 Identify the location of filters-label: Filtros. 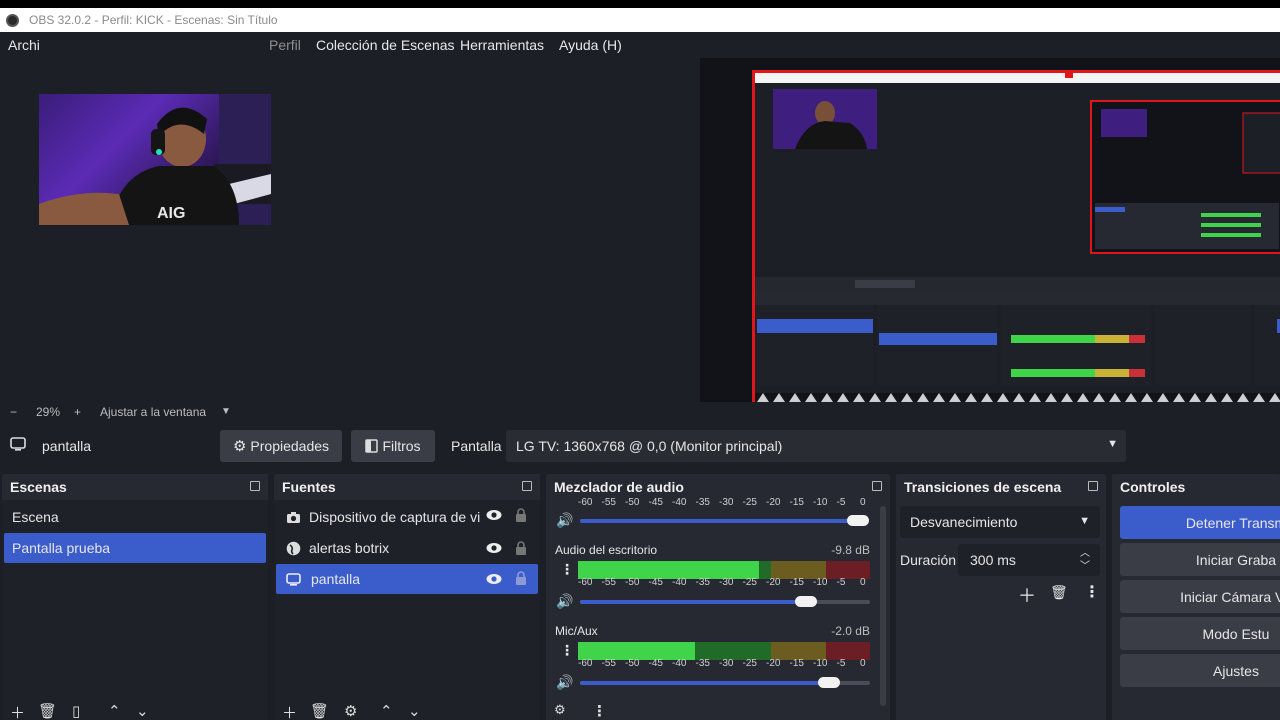
(401, 446).